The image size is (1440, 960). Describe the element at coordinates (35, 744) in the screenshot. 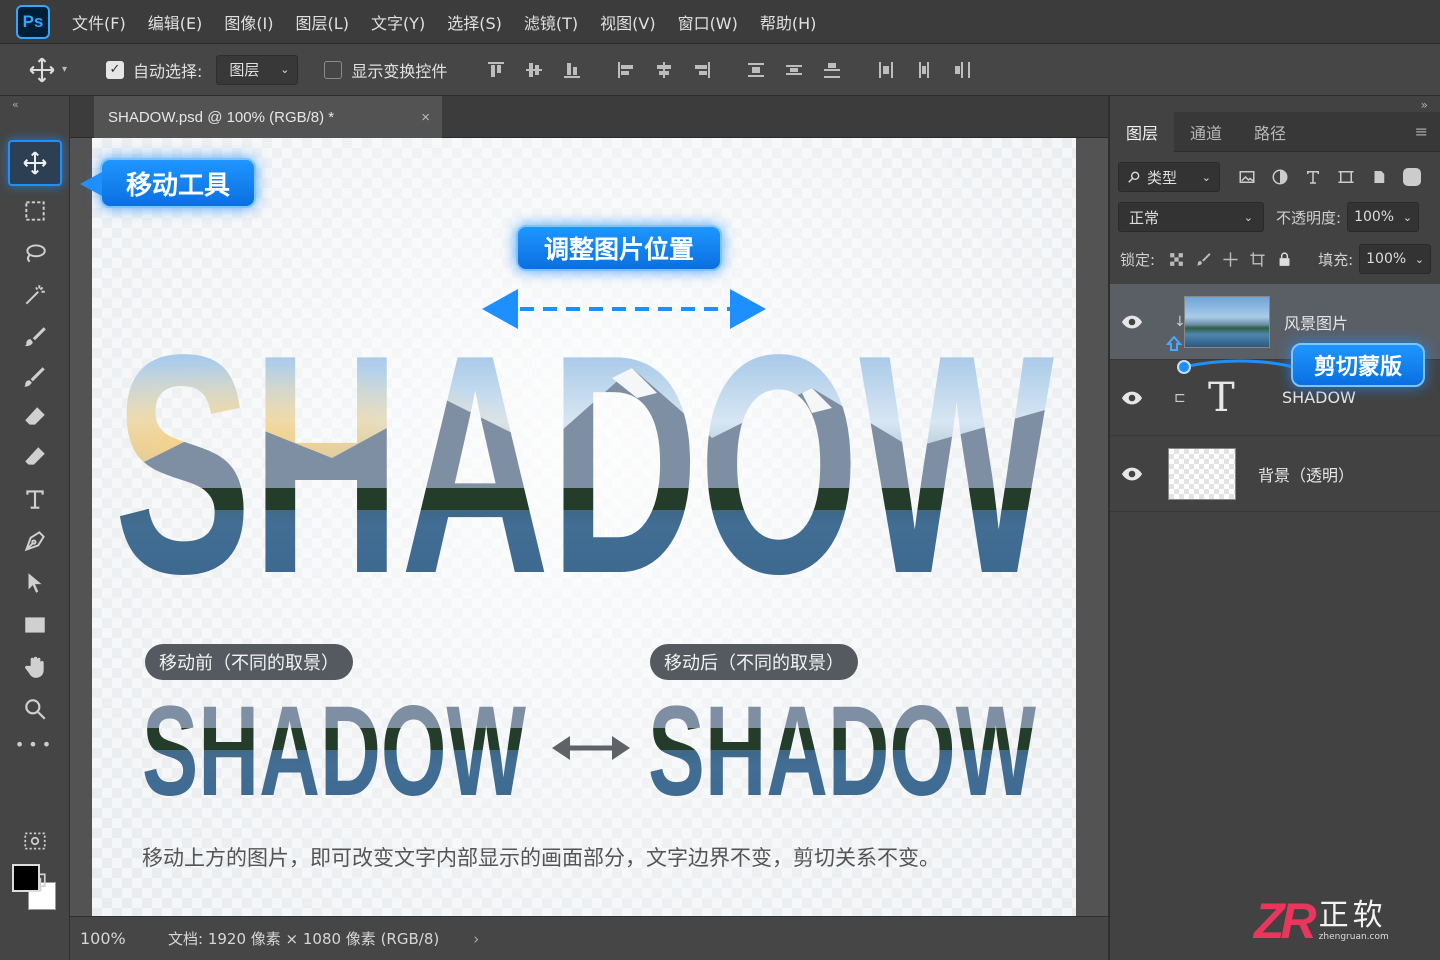

I see `edit-toolbar-button: •••` at that location.